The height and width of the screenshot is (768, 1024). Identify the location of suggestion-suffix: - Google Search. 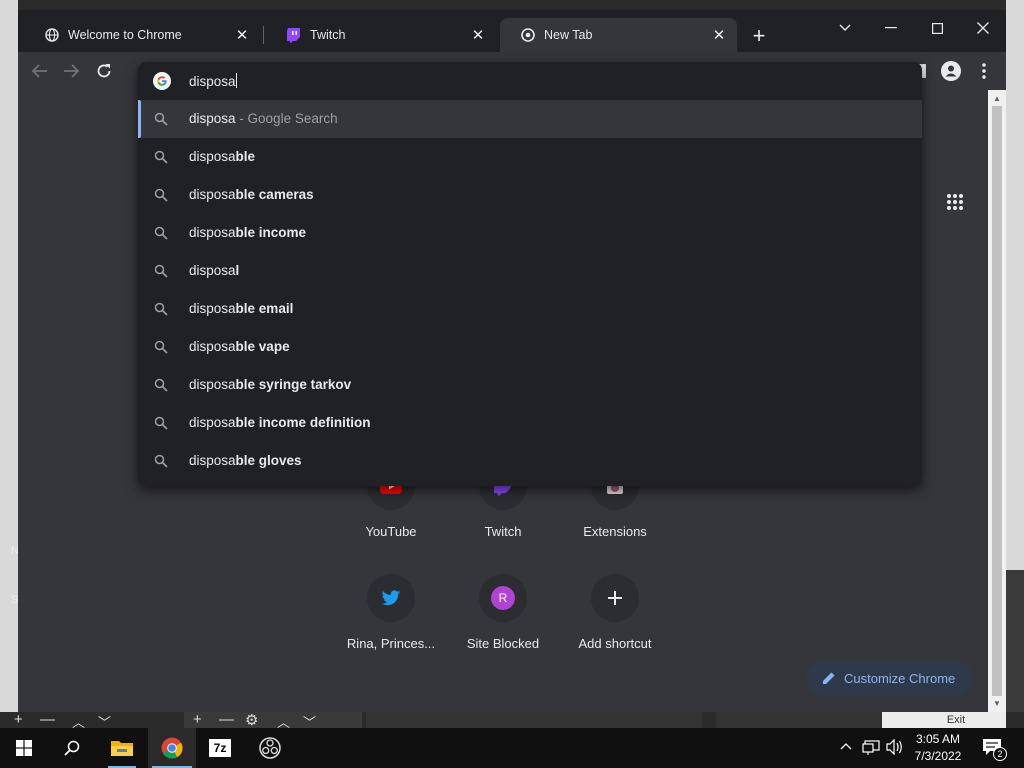
(286, 118).